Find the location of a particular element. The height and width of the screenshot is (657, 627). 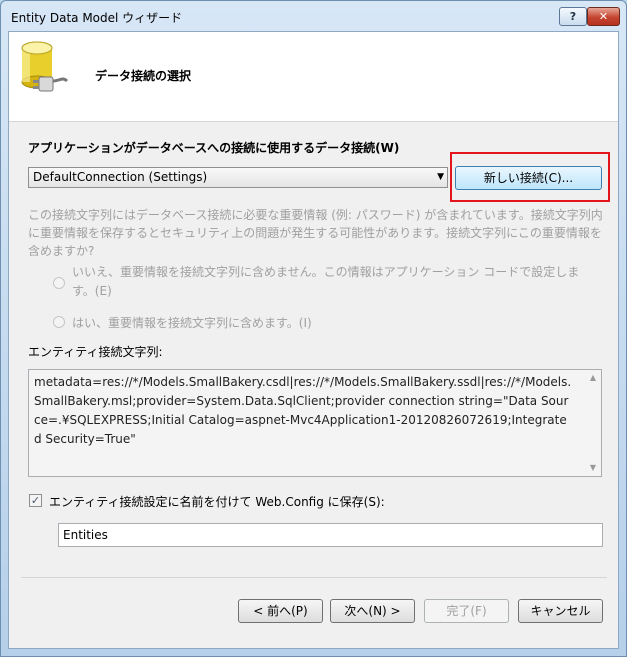

save-webconfig-checkbox: ✓ is located at coordinates (35, 500).